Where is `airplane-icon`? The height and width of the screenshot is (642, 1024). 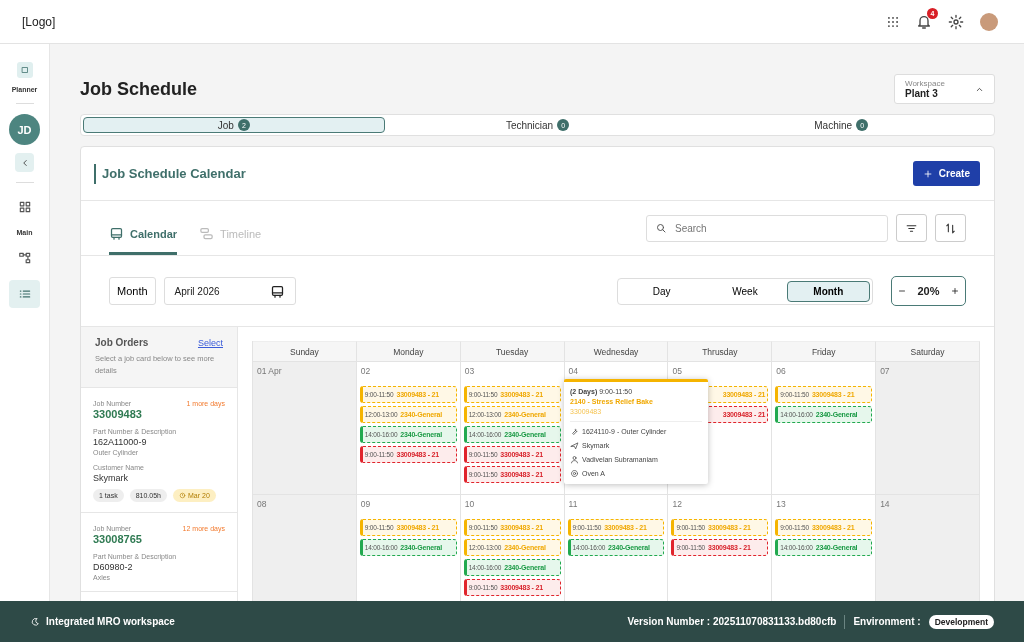
airplane-icon is located at coordinates (574, 445).